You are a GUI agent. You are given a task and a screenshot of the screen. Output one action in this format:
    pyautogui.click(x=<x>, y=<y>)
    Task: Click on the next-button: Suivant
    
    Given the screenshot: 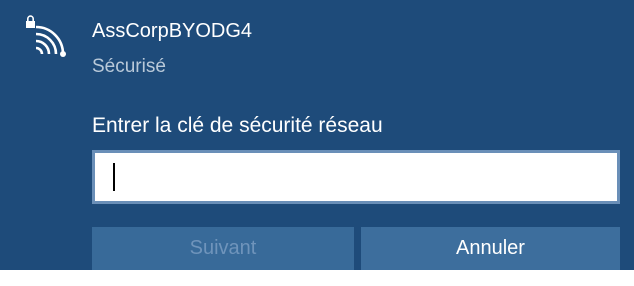 What is the action you would take?
    pyautogui.click(x=223, y=248)
    